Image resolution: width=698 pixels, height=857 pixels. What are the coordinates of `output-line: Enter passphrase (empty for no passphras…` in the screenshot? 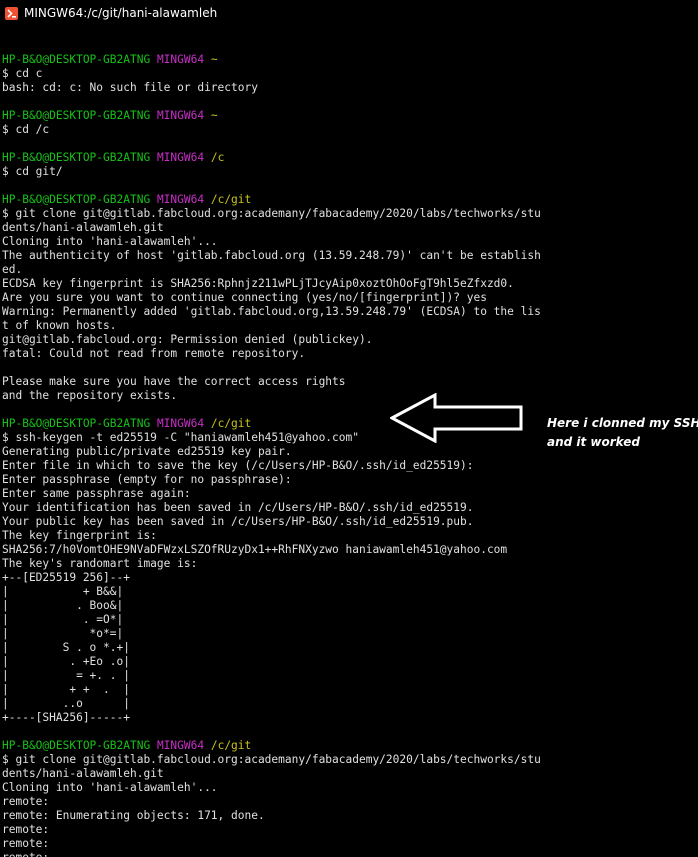 It's located at (147, 479).